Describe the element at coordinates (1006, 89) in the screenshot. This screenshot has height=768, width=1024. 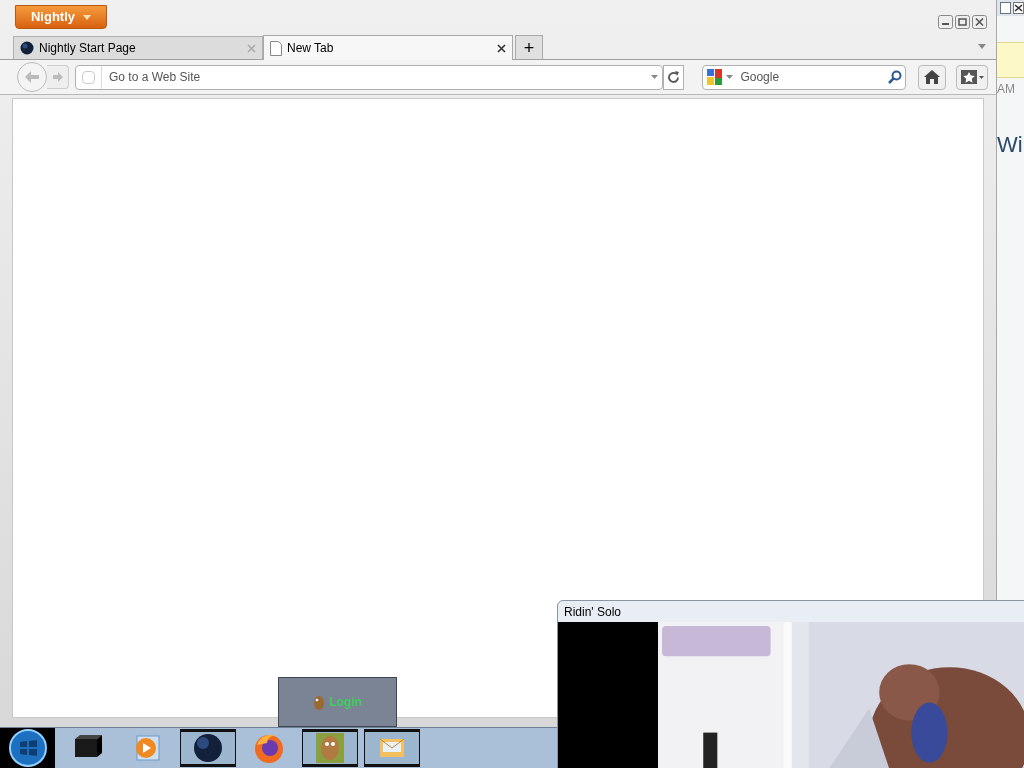
I see `partial-text: AM` at that location.